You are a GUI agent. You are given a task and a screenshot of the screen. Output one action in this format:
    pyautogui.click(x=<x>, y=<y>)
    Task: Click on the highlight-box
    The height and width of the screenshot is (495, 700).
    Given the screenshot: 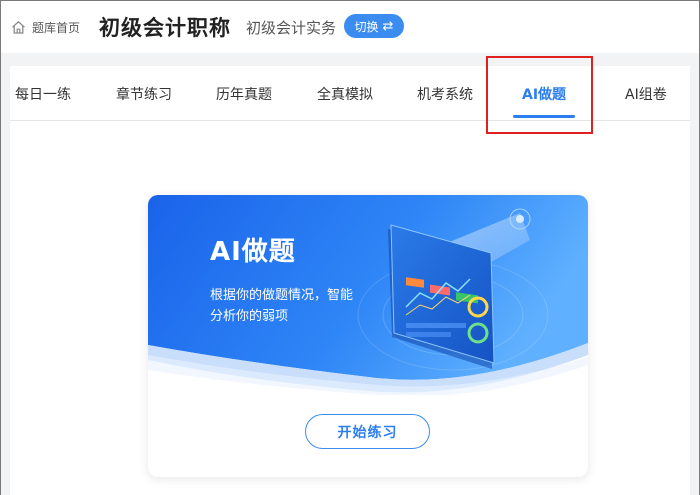 What is the action you would take?
    pyautogui.click(x=539, y=95)
    